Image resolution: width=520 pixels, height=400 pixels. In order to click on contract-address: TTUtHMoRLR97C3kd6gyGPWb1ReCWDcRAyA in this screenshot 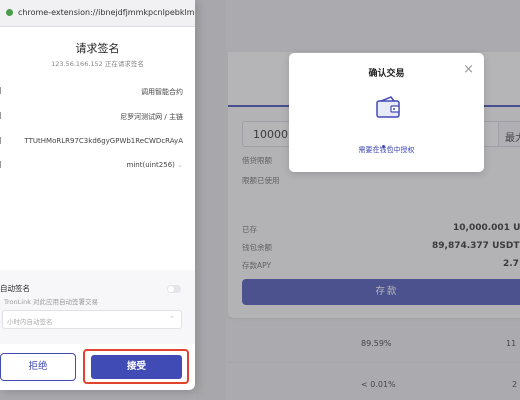, I will do `click(104, 141)`.